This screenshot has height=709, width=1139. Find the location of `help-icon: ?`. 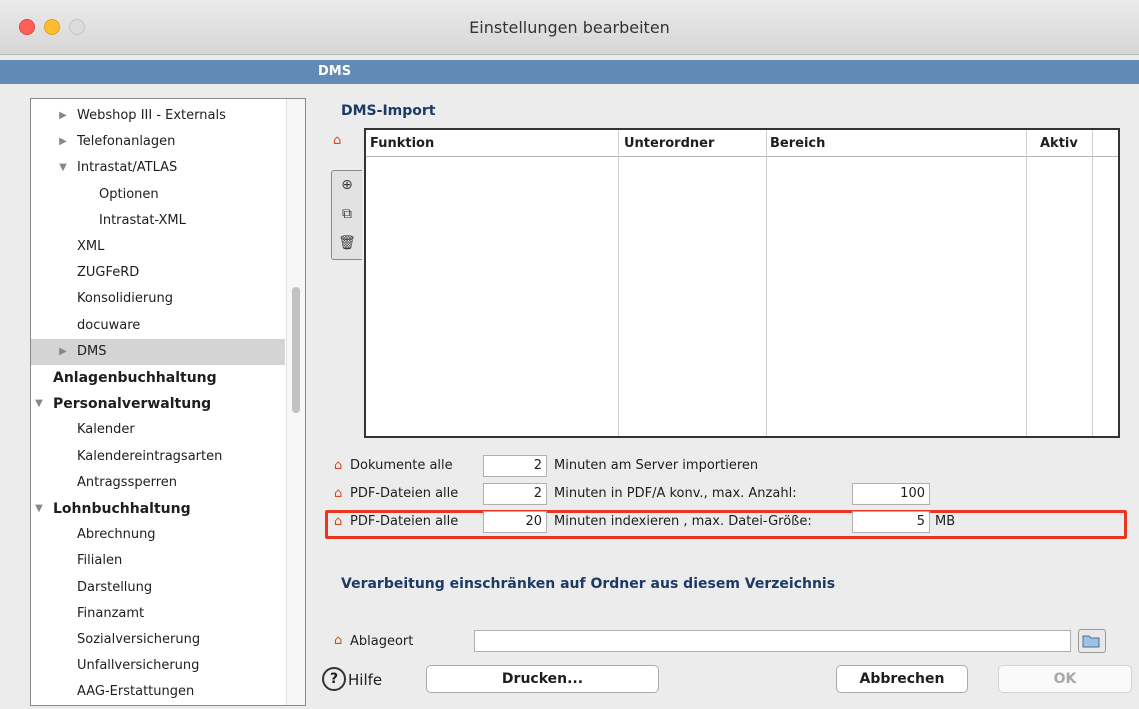

help-icon: ? is located at coordinates (334, 679).